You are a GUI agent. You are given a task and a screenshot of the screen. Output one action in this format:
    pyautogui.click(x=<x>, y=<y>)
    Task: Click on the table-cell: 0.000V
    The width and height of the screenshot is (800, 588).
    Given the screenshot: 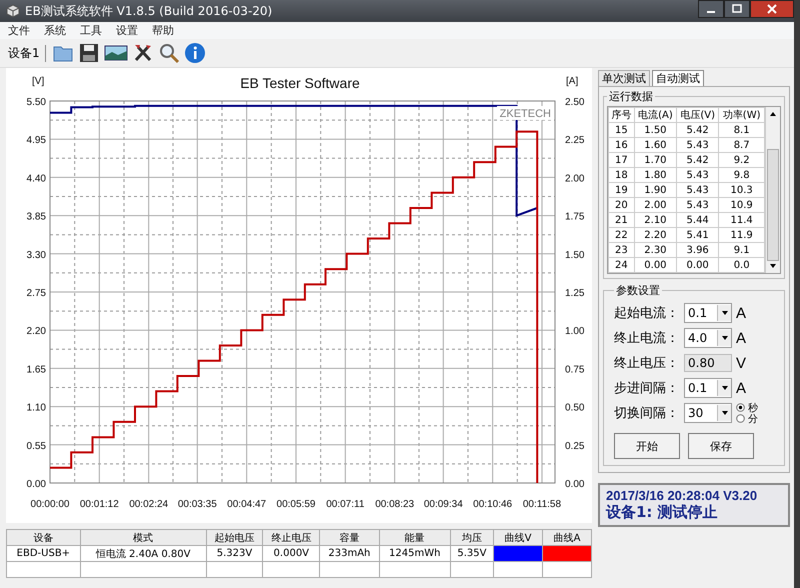 What is the action you would take?
    pyautogui.click(x=291, y=554)
    